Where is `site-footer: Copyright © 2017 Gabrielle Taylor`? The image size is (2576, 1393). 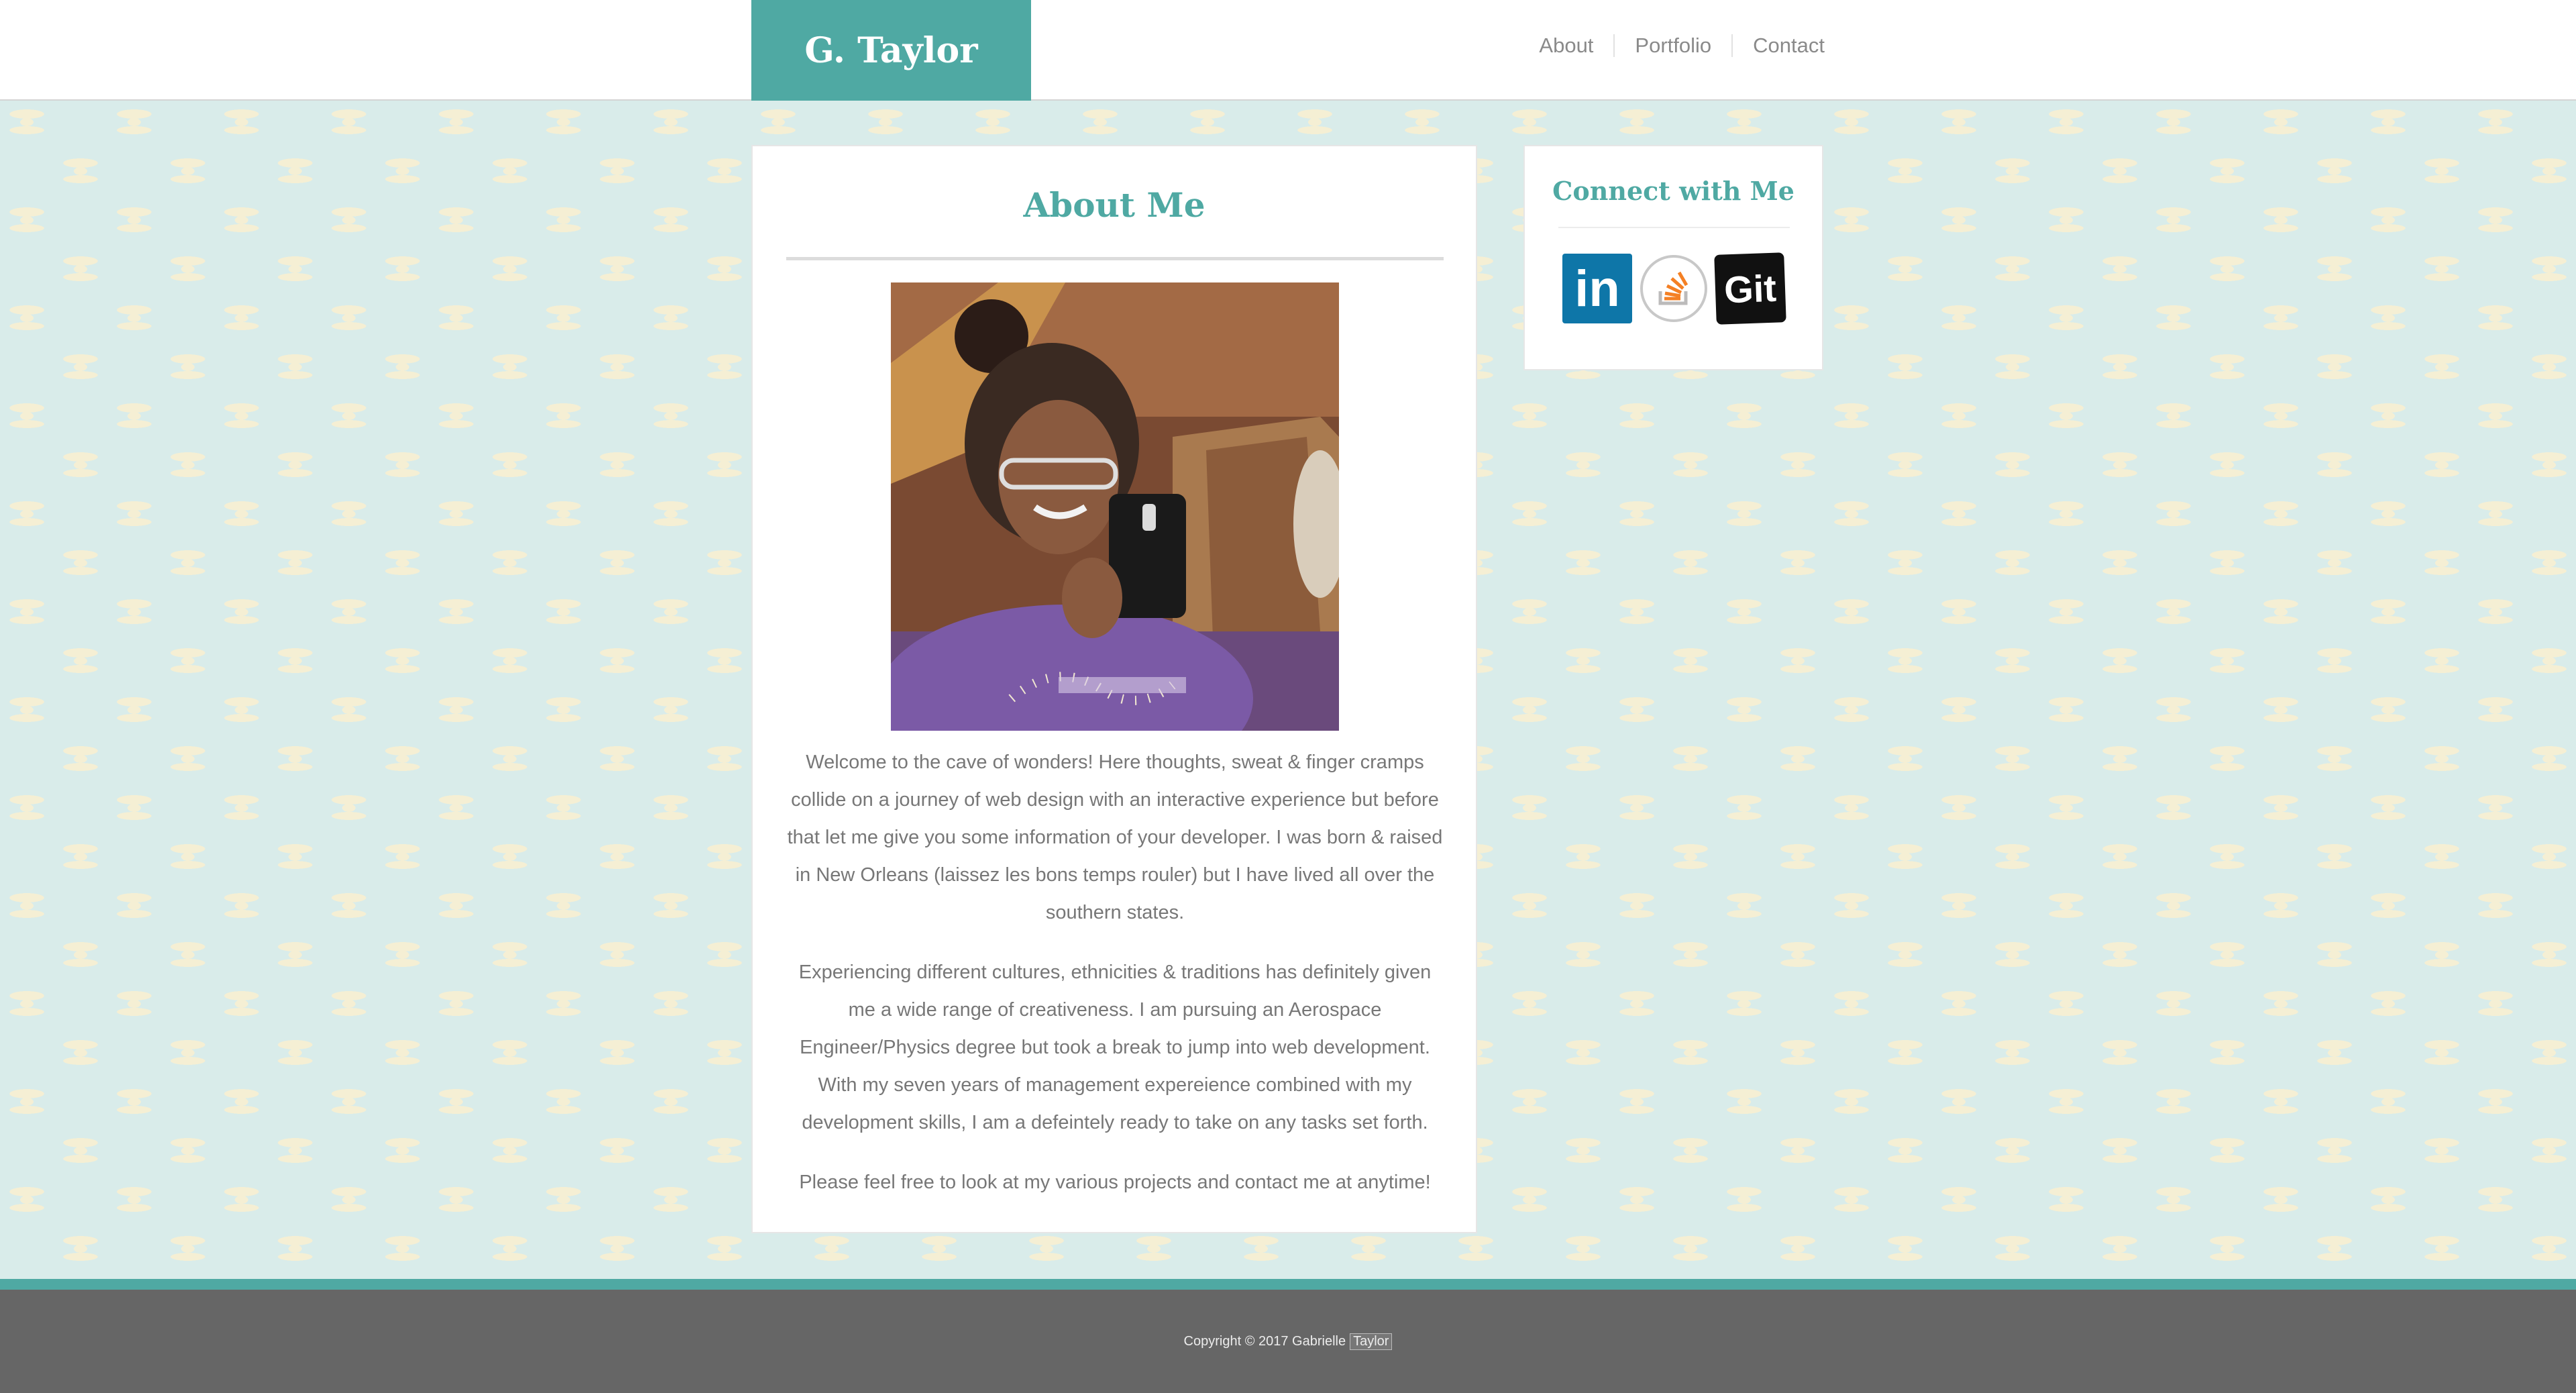
site-footer: Copyright © 2017 Gabrielle Taylor is located at coordinates (1288, 1341).